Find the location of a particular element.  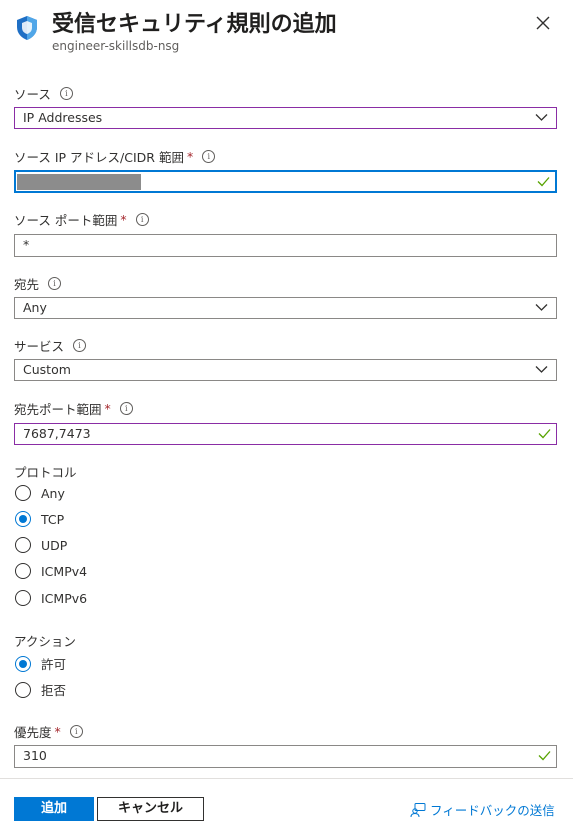

destination-value: Any is located at coordinates (35, 307).